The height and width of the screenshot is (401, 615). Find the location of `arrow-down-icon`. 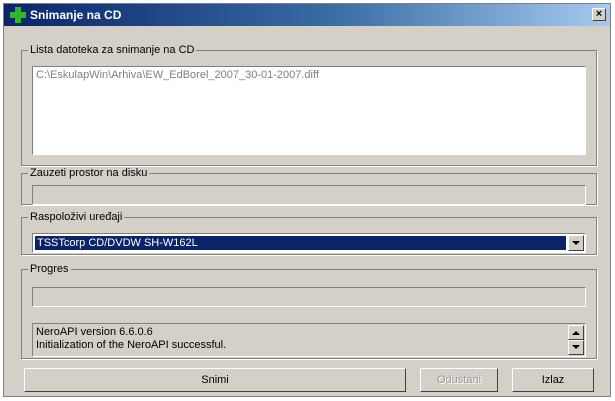

arrow-down-icon is located at coordinates (576, 347).